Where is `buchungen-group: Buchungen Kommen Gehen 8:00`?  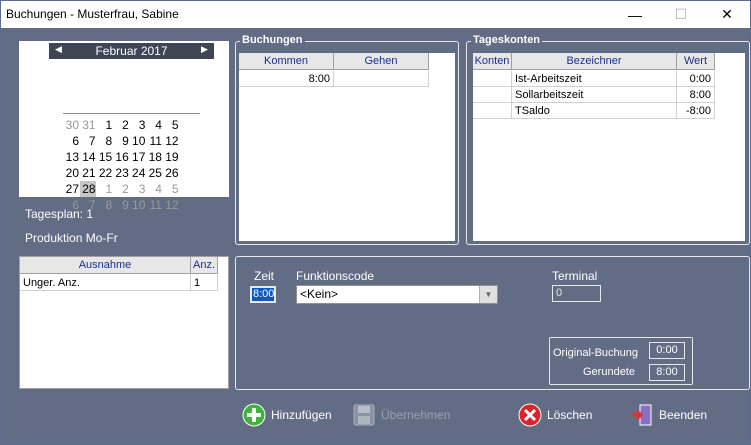
buchungen-group: Buchungen Kommen Gehen 8:00 is located at coordinates (347, 139).